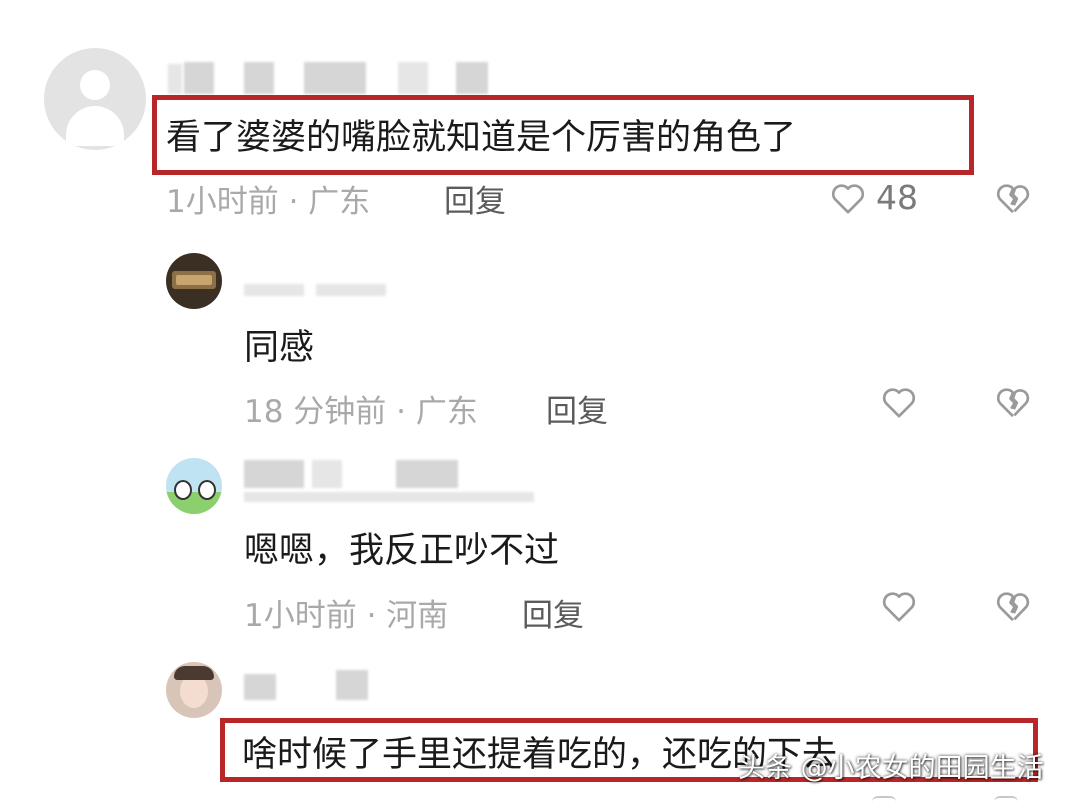  Describe the element at coordinates (361, 412) in the screenshot. I see `comment-meta: 18 分钟前 · 广东` at that location.